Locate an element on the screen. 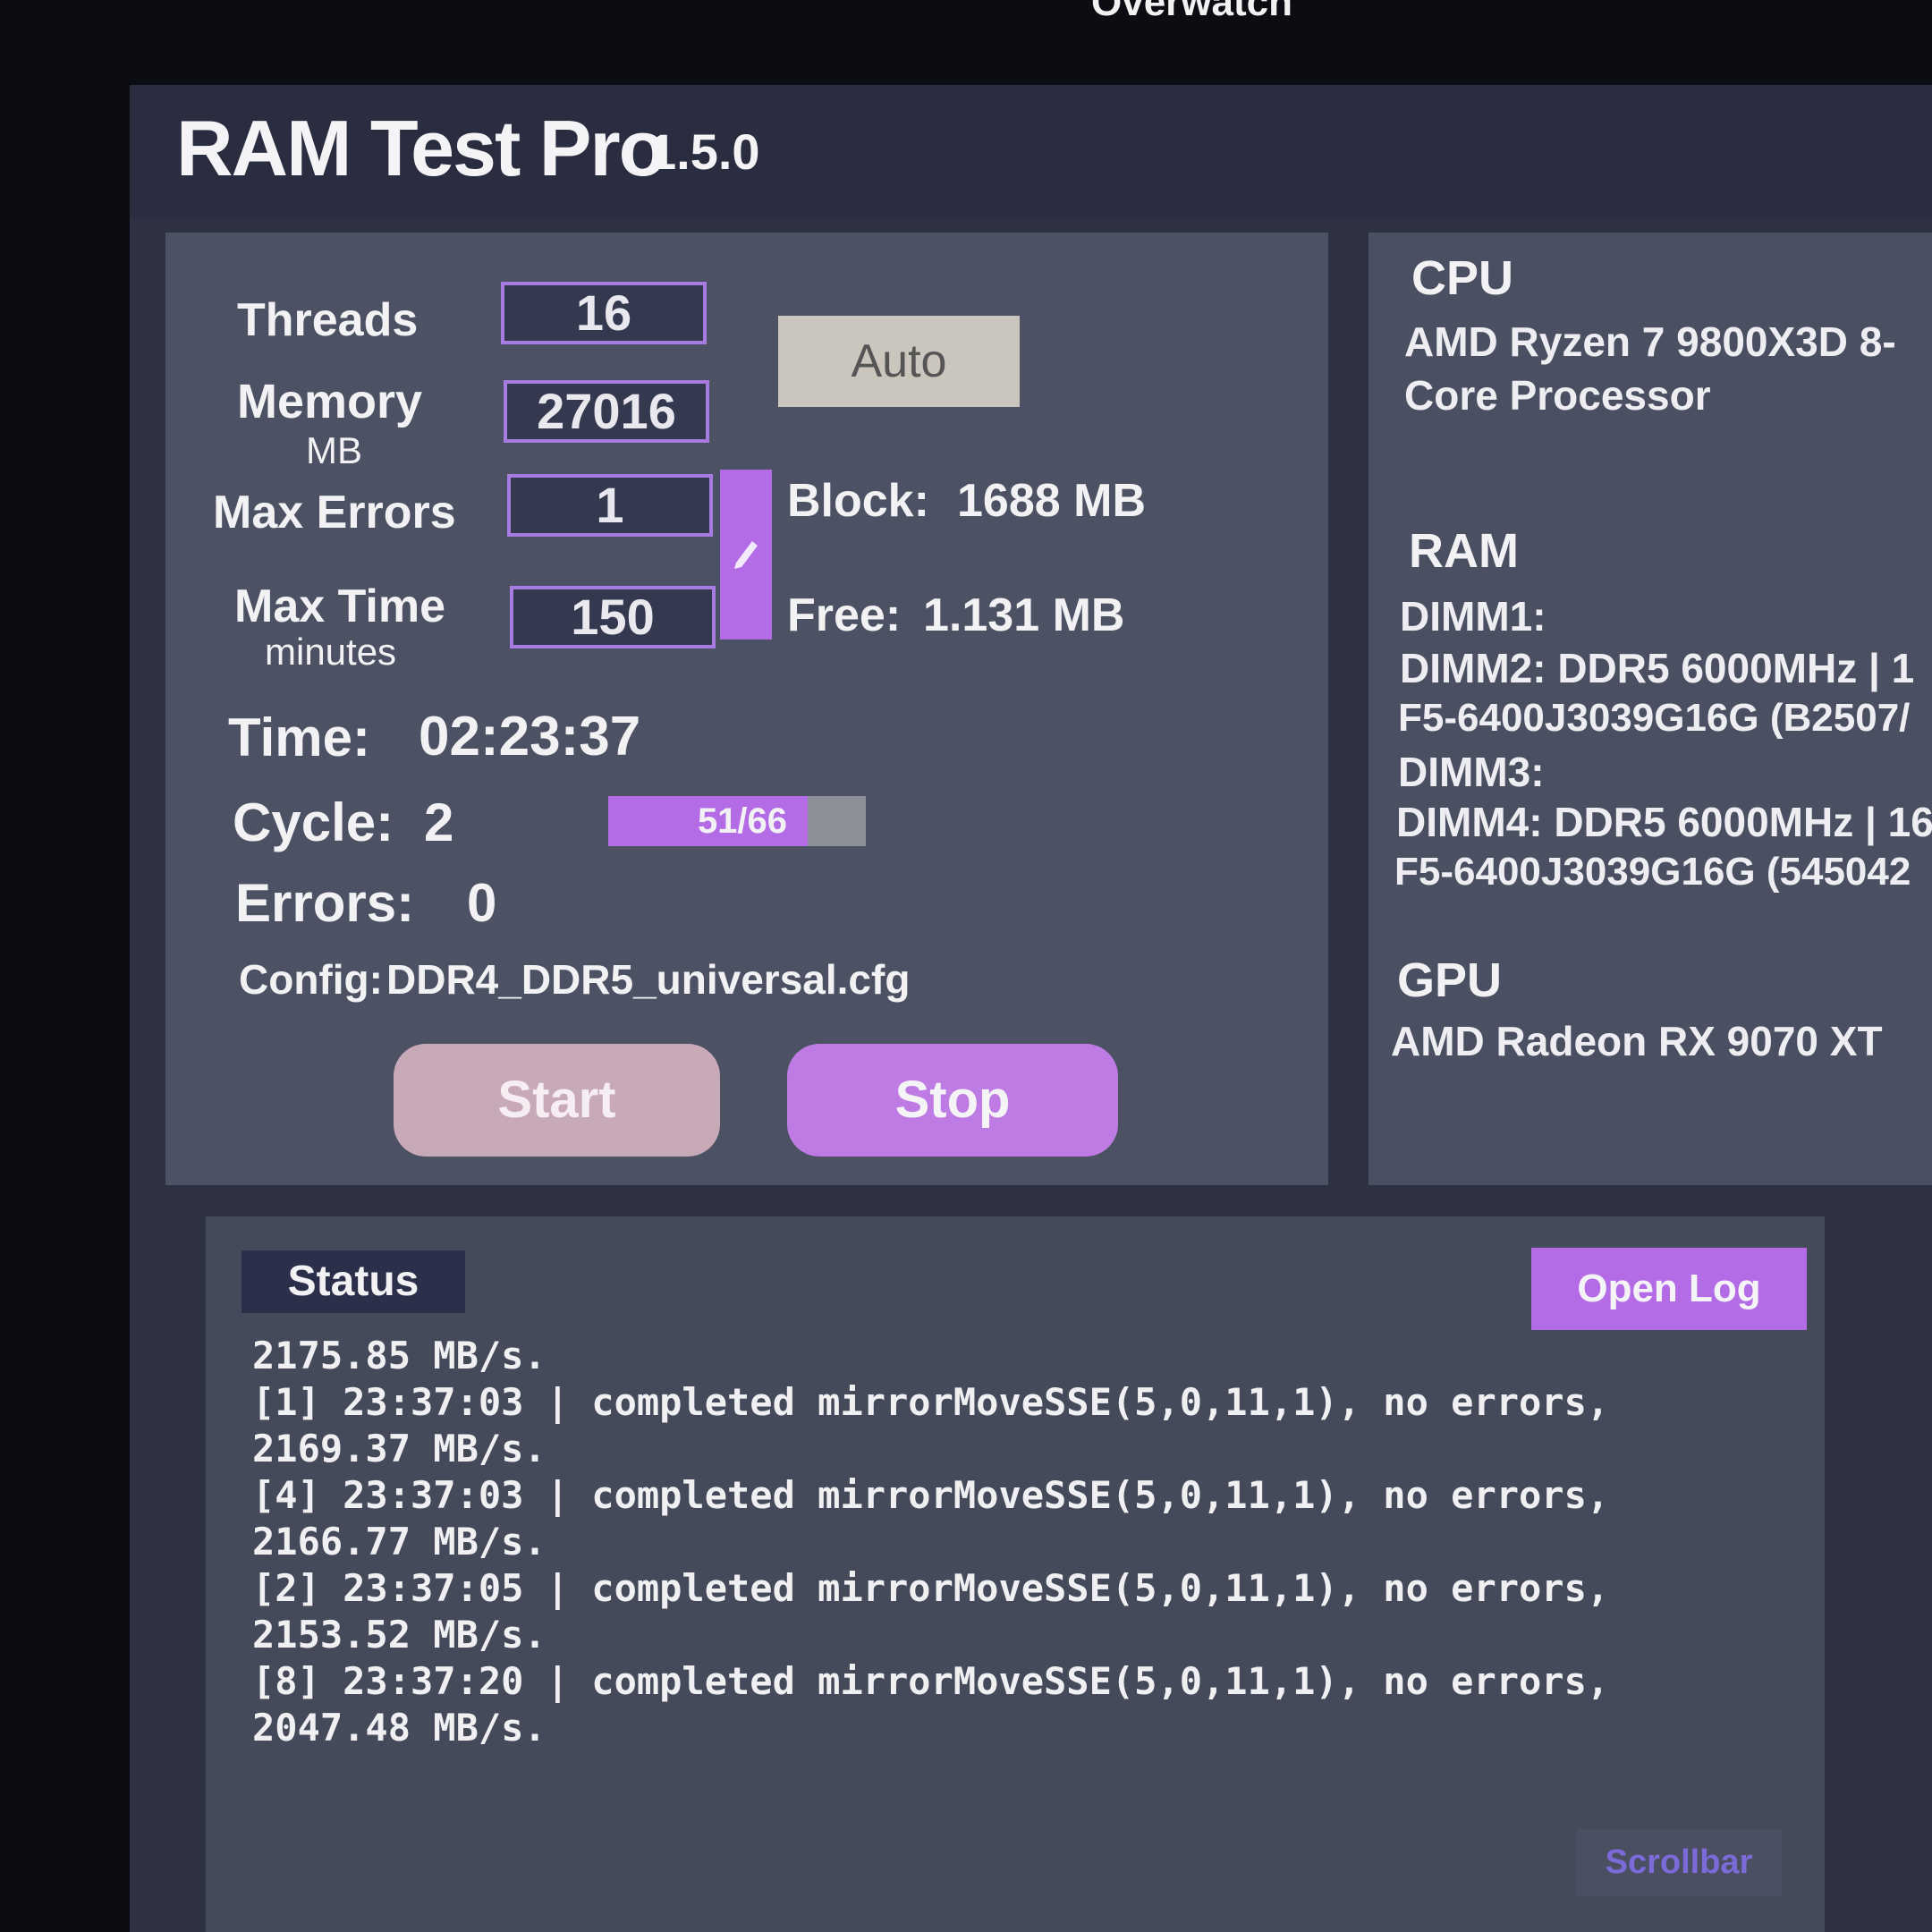 Image resolution: width=1932 pixels, height=1932 pixels. pencil-icon is located at coordinates (746, 555).